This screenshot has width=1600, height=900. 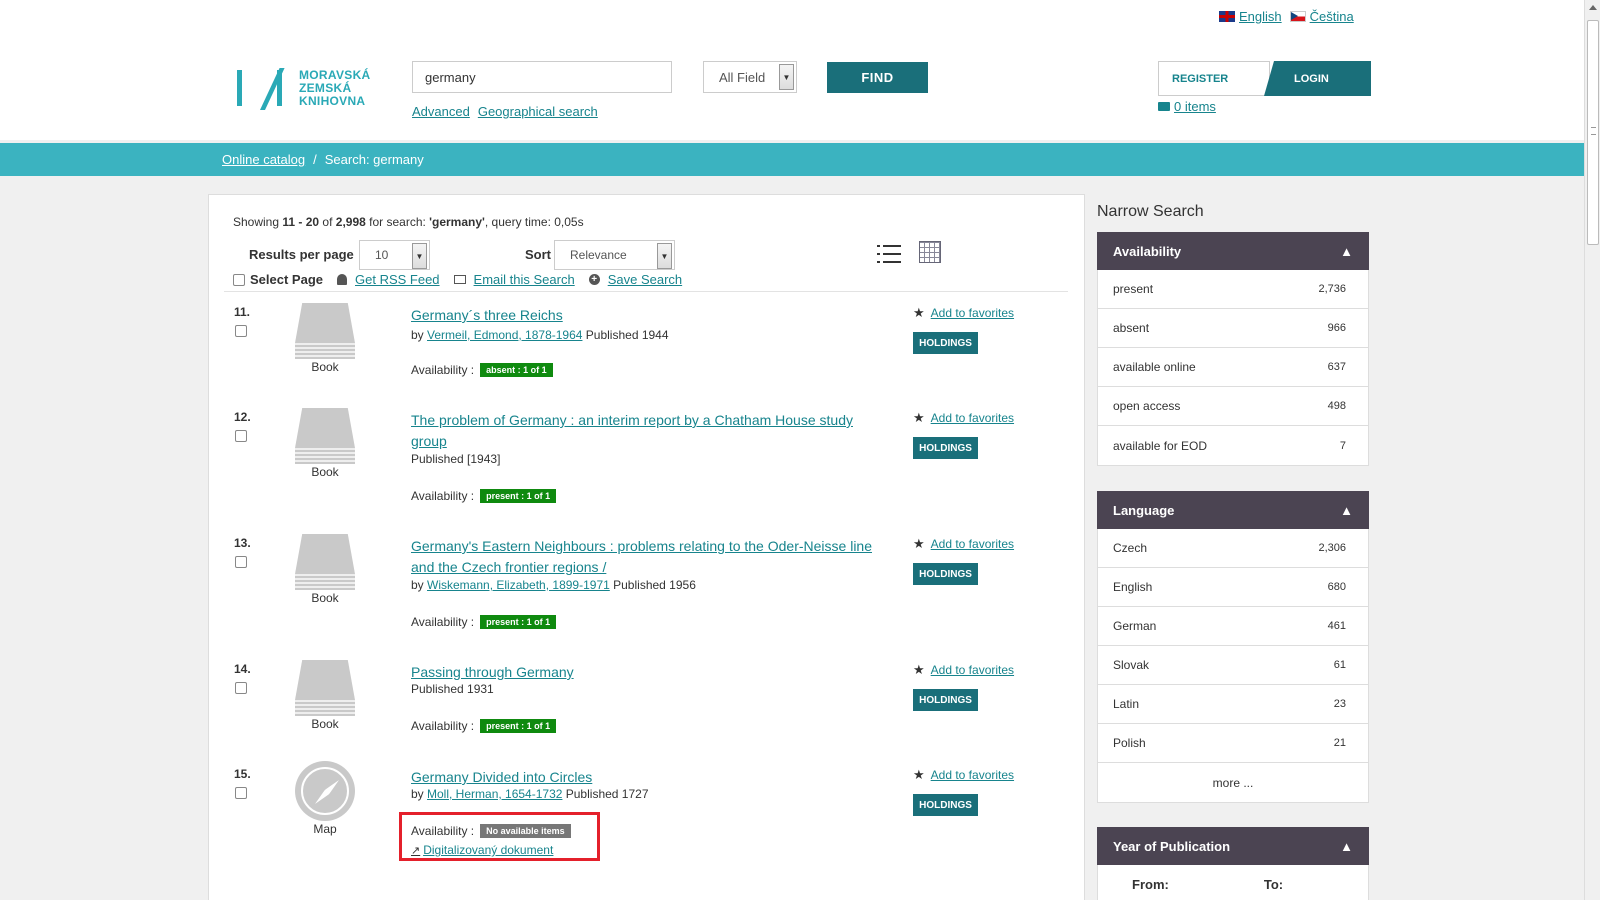 I want to click on facet-item: open access 498, so click(x=1233, y=406).